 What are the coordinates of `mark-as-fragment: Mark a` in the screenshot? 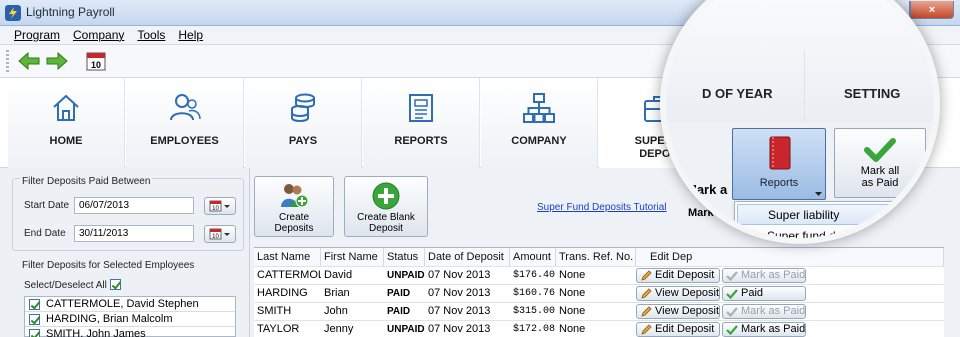 It's located at (707, 189).